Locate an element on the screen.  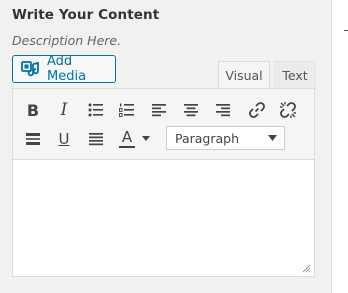
bold-button: B is located at coordinates (33, 110).